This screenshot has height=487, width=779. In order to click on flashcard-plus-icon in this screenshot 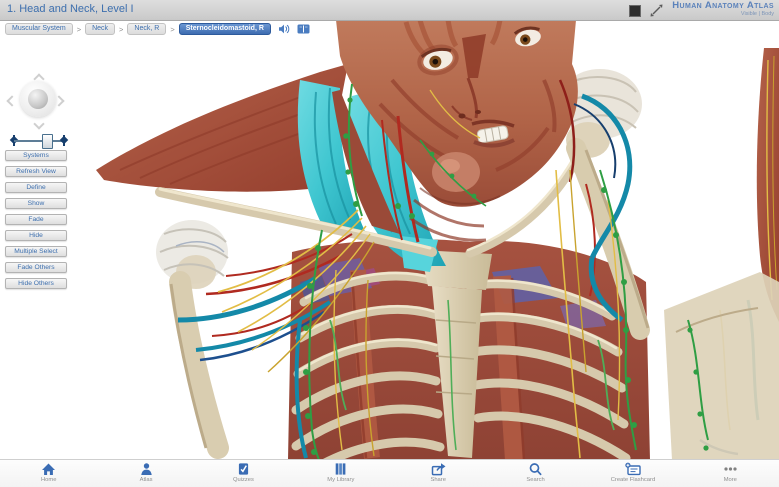, I will do `click(633, 469)`.